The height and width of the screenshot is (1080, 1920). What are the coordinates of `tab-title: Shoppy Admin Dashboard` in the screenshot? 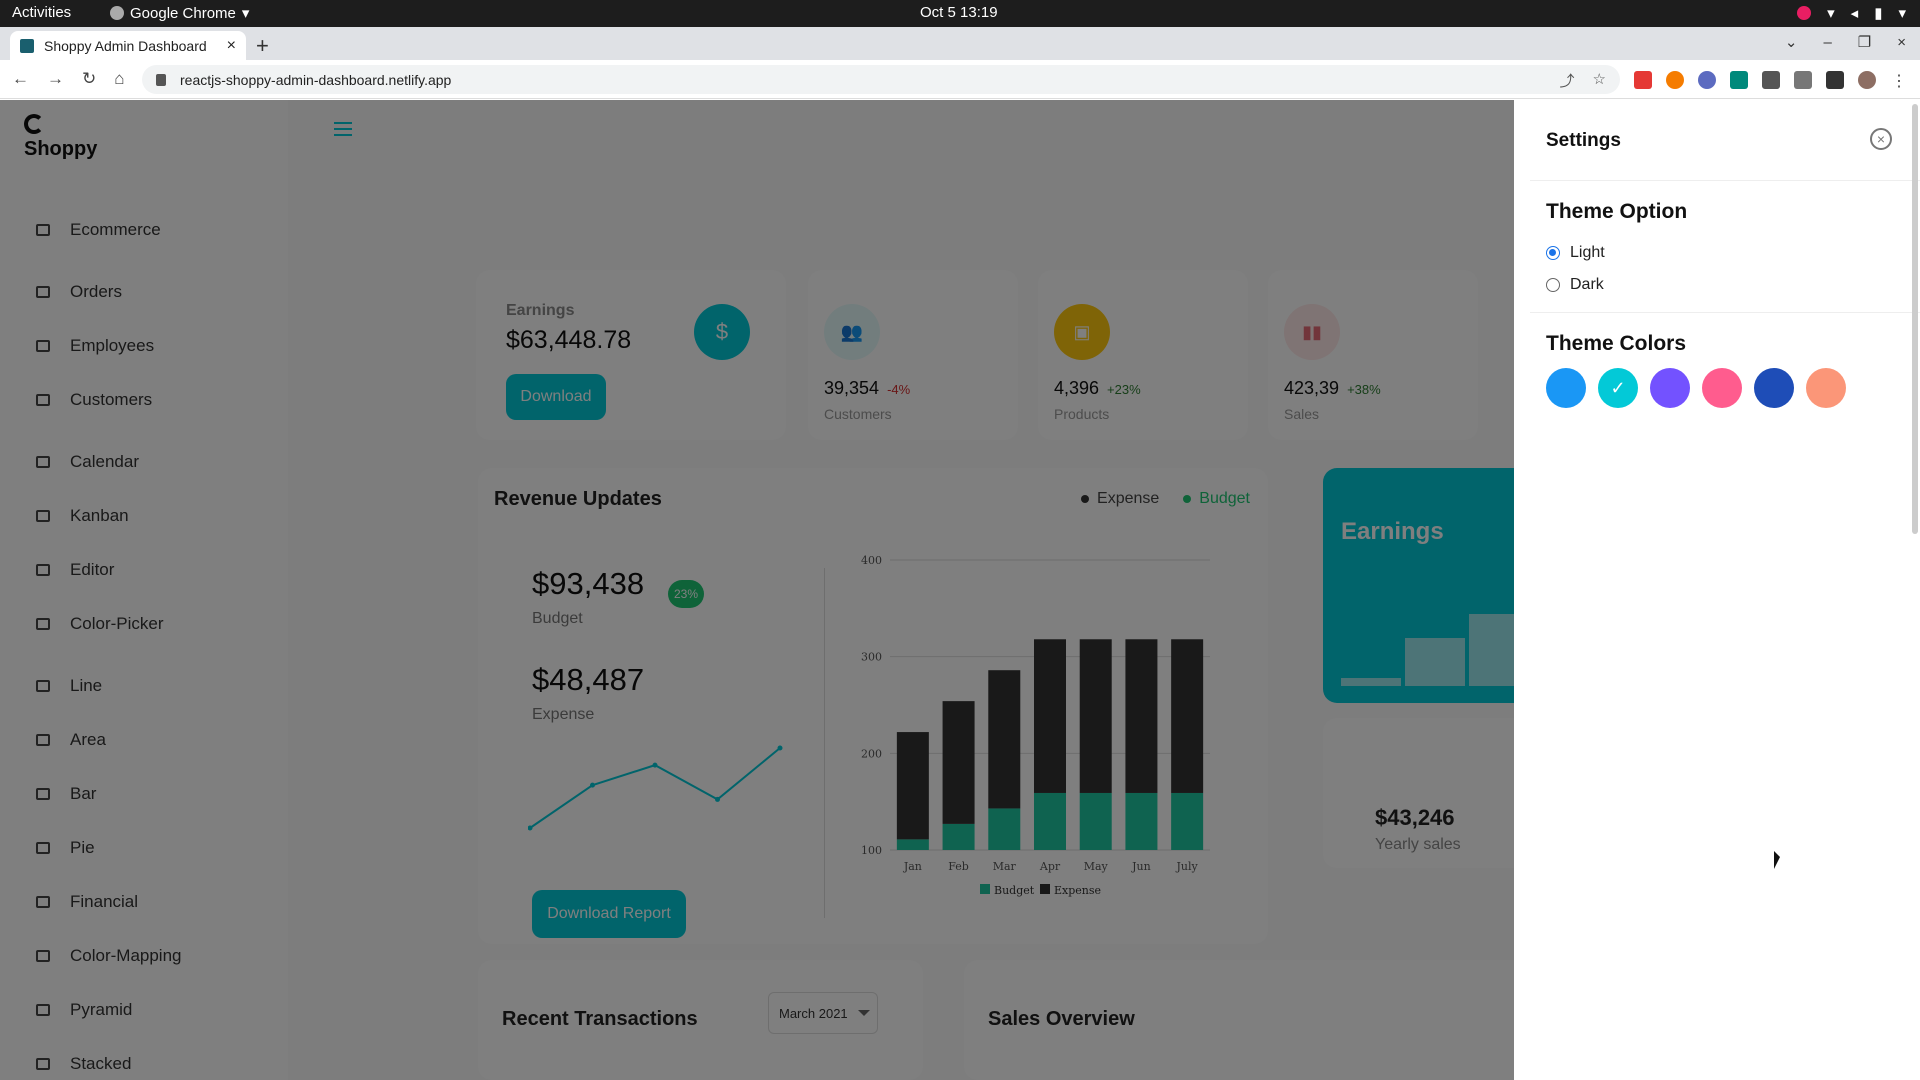 It's located at (125, 45).